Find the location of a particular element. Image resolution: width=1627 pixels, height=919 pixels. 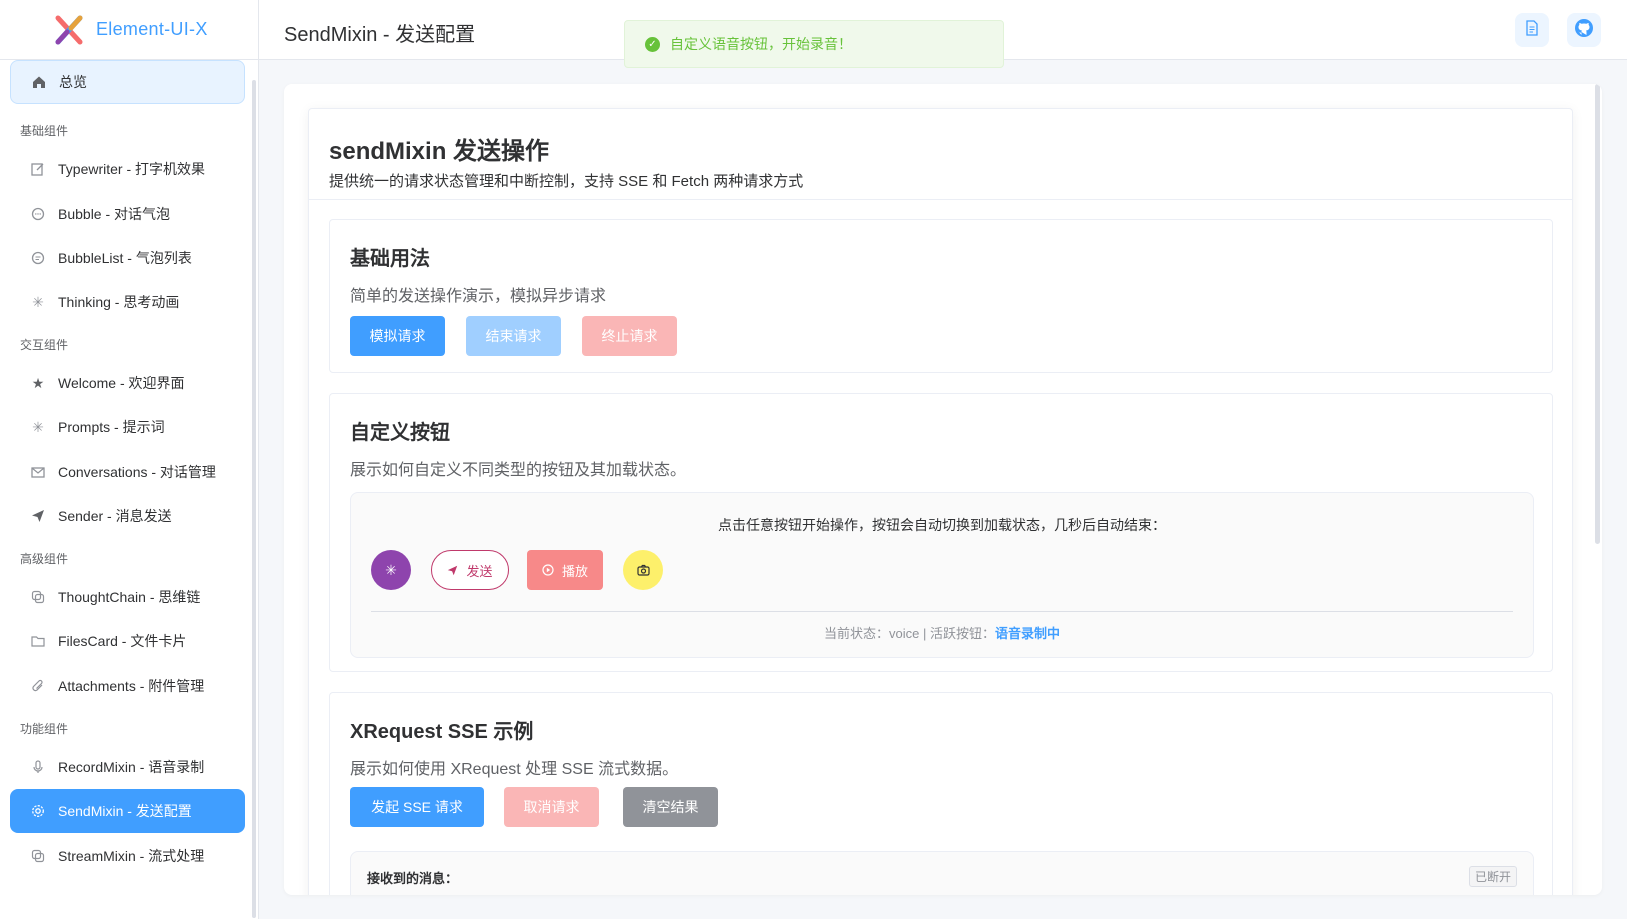

section-basic: 基础用法 简单的发送操作演示，模拟异步请求 模拟请求 结束请求 终止请求 is located at coordinates (941, 296).